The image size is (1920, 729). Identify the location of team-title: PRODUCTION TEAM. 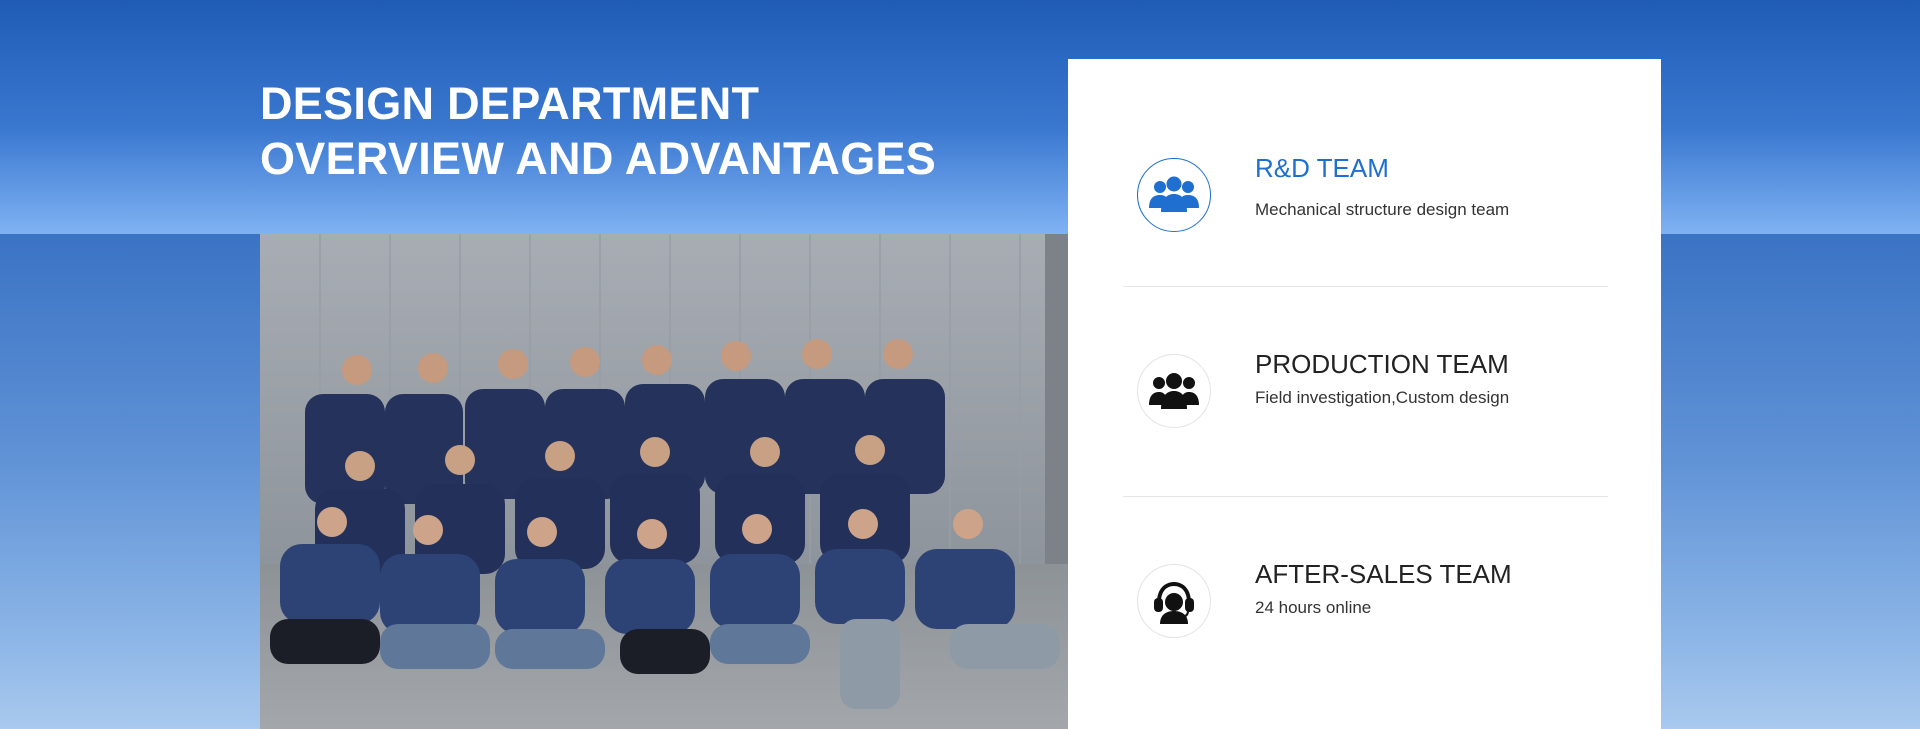
(1382, 364).